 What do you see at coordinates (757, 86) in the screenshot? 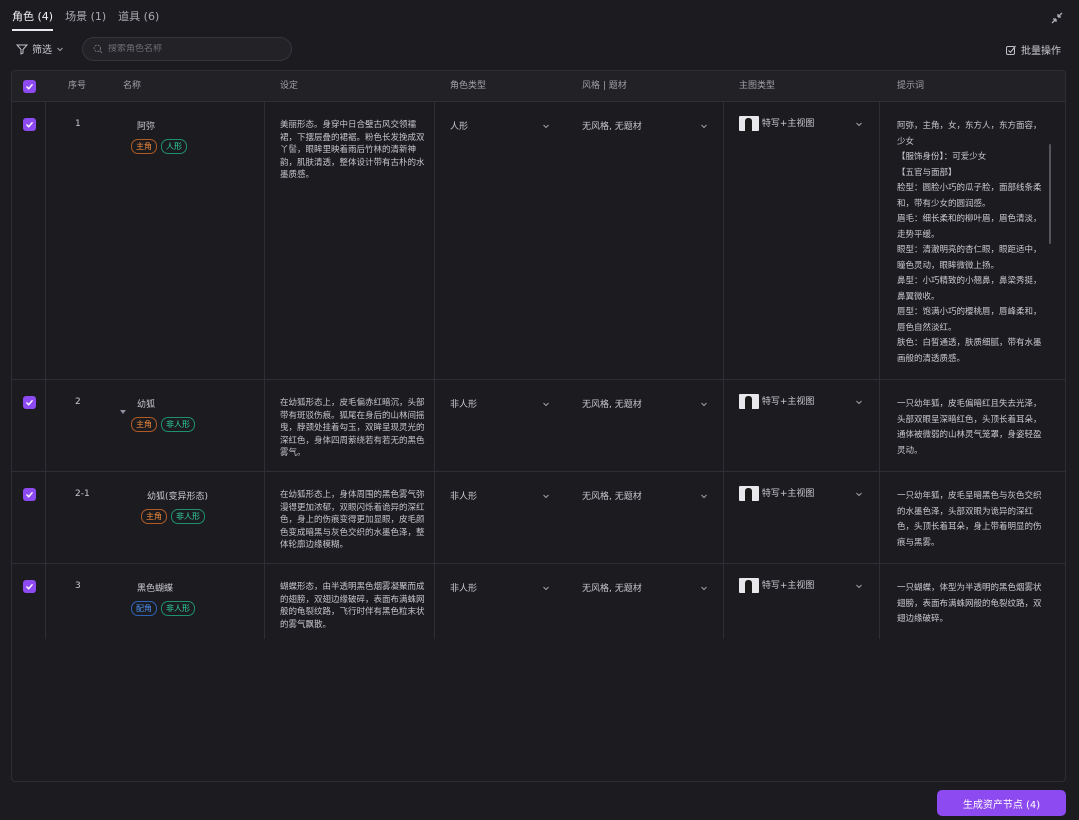
I see `header-main-type: 主图类型` at bounding box center [757, 86].